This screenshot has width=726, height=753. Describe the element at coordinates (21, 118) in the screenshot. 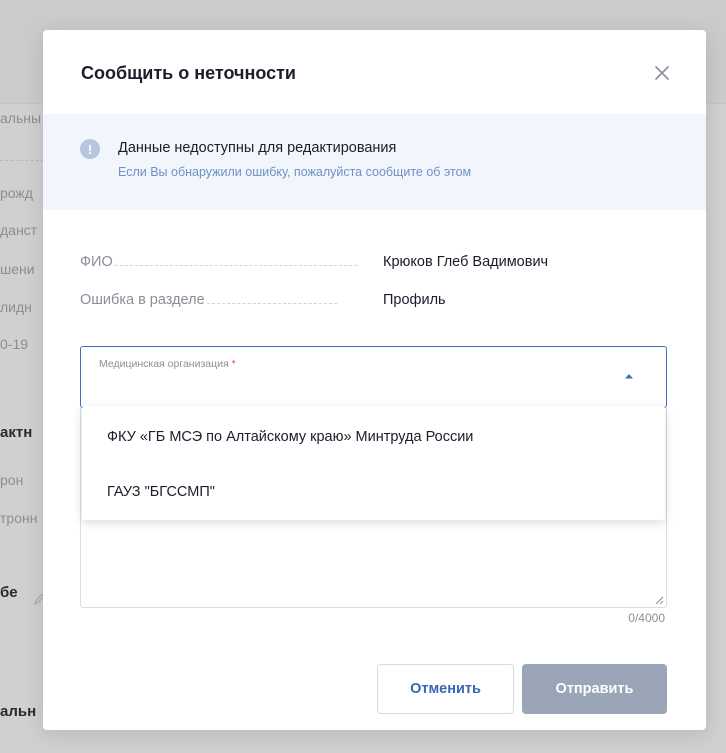

I see `background-text: альны` at that location.